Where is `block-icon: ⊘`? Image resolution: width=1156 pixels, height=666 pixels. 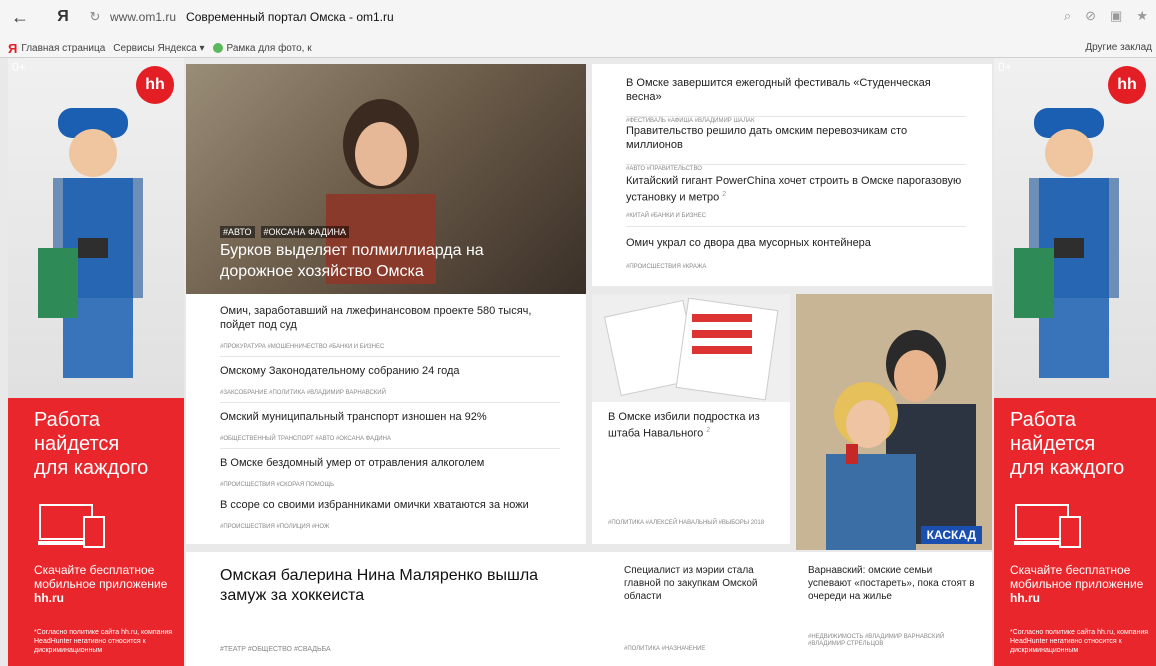
block-icon: ⊘ is located at coordinates (1090, 16).